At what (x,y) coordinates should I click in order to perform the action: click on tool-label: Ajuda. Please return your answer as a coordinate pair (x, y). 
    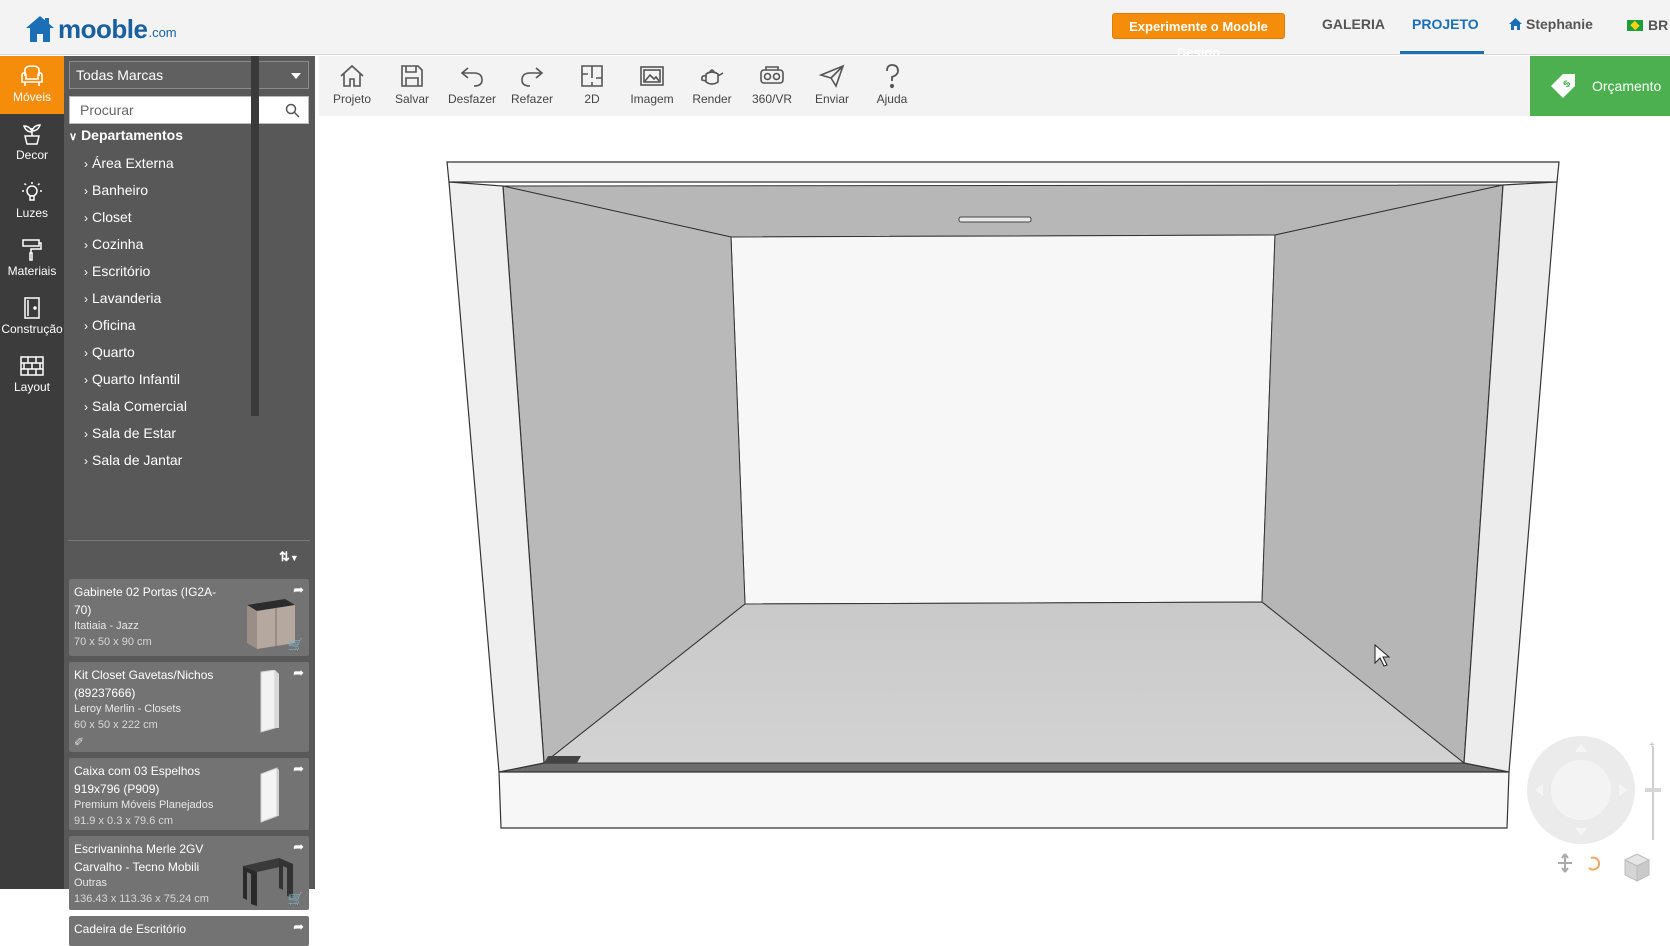
    Looking at the image, I should click on (892, 99).